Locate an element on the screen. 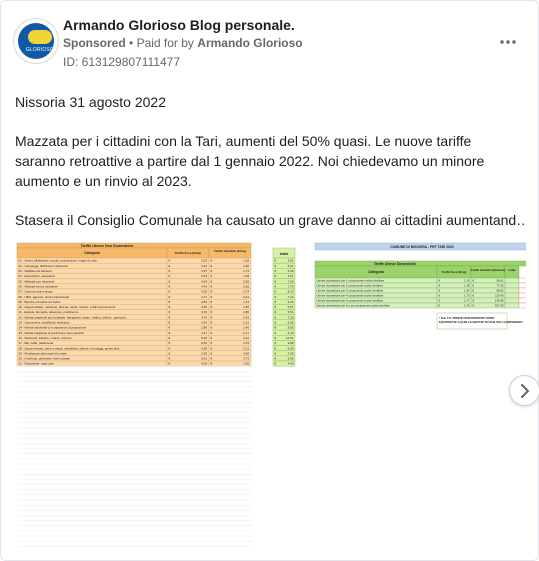 The image size is (539, 561). left-table-cell-categoria: 03 - Stabilimenti balneari is located at coordinates (35, 271).